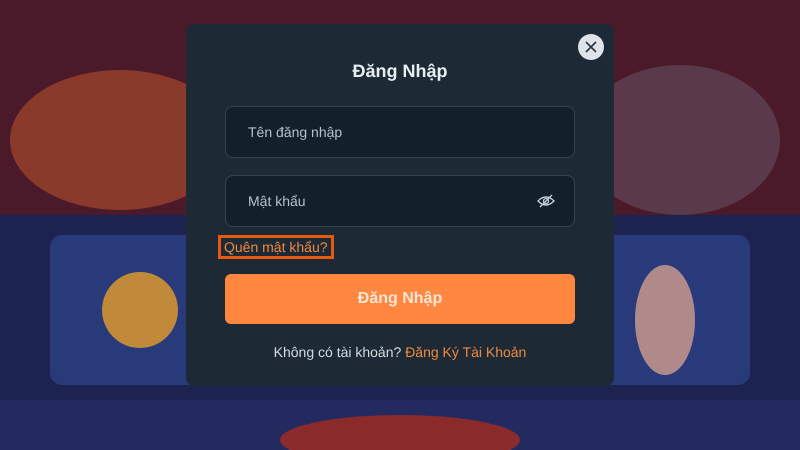 Image resolution: width=800 pixels, height=450 pixels. What do you see at coordinates (399, 71) in the screenshot?
I see `dialog-title: Đăng Nhập` at bounding box center [399, 71].